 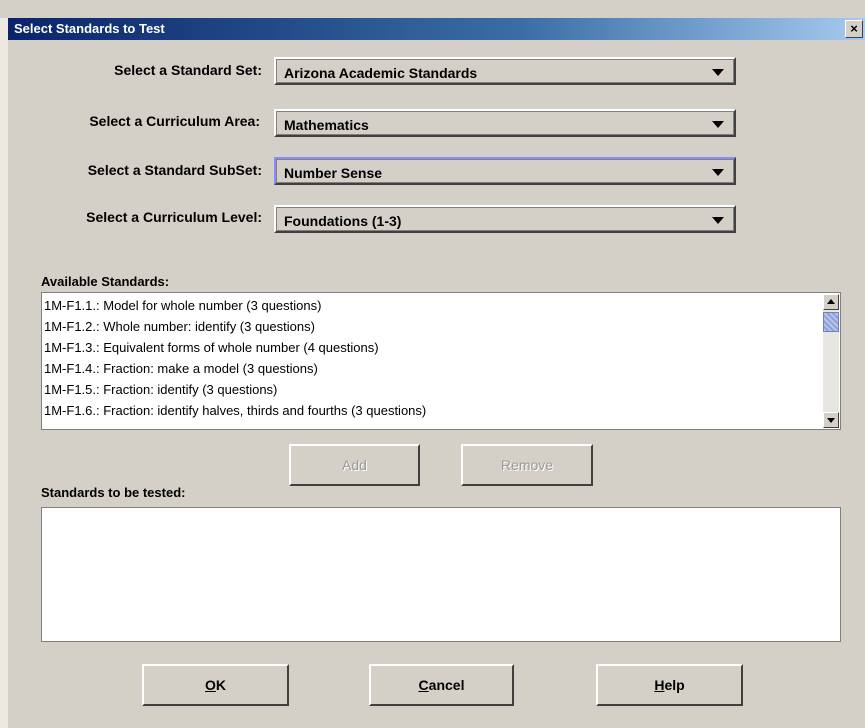 I want to click on window-title: Select Standards to Test, so click(x=89, y=28).